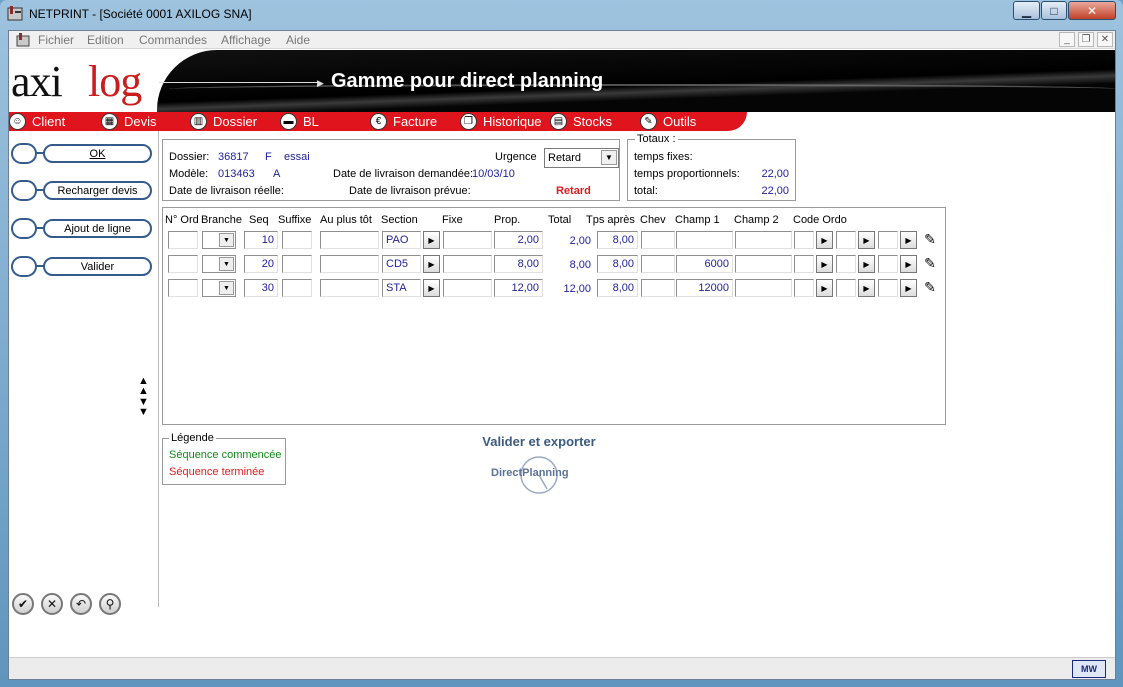 The height and width of the screenshot is (687, 1123). Describe the element at coordinates (261, 264) in the screenshot. I see `seq-input: 20` at that location.